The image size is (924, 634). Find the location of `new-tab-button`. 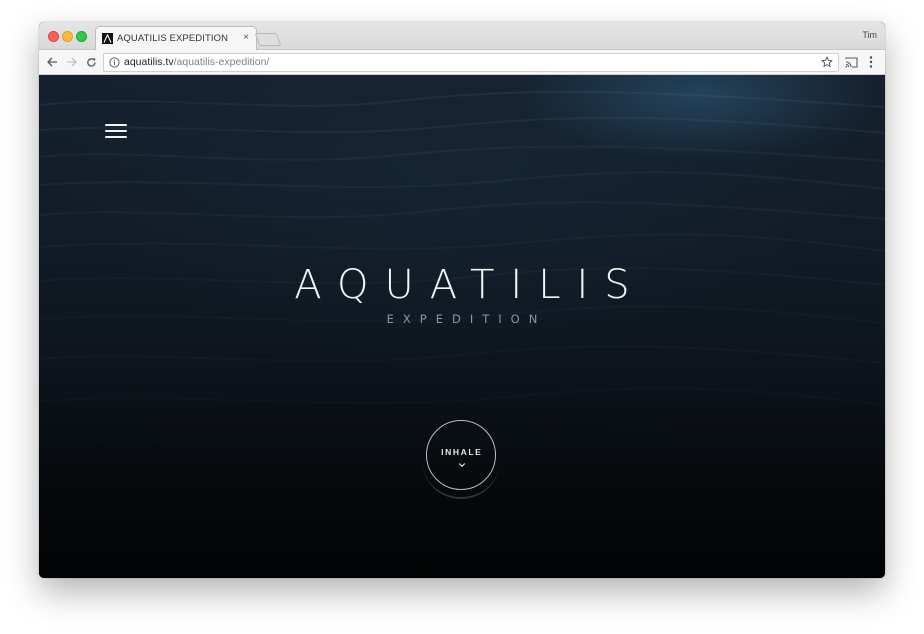

new-tab-button is located at coordinates (268, 39).